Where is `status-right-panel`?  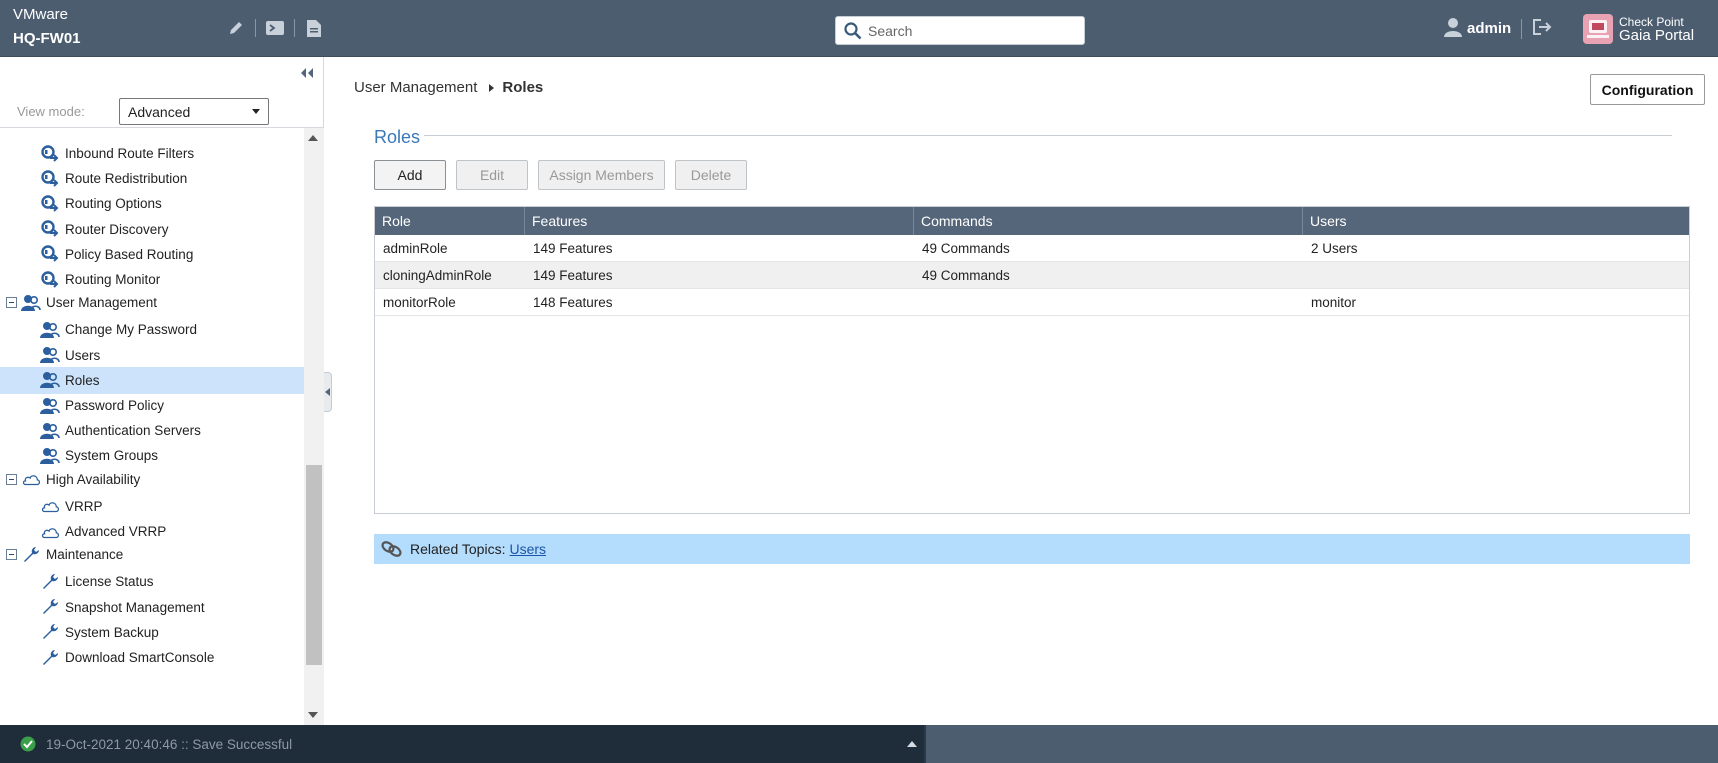
status-right-panel is located at coordinates (1322, 744).